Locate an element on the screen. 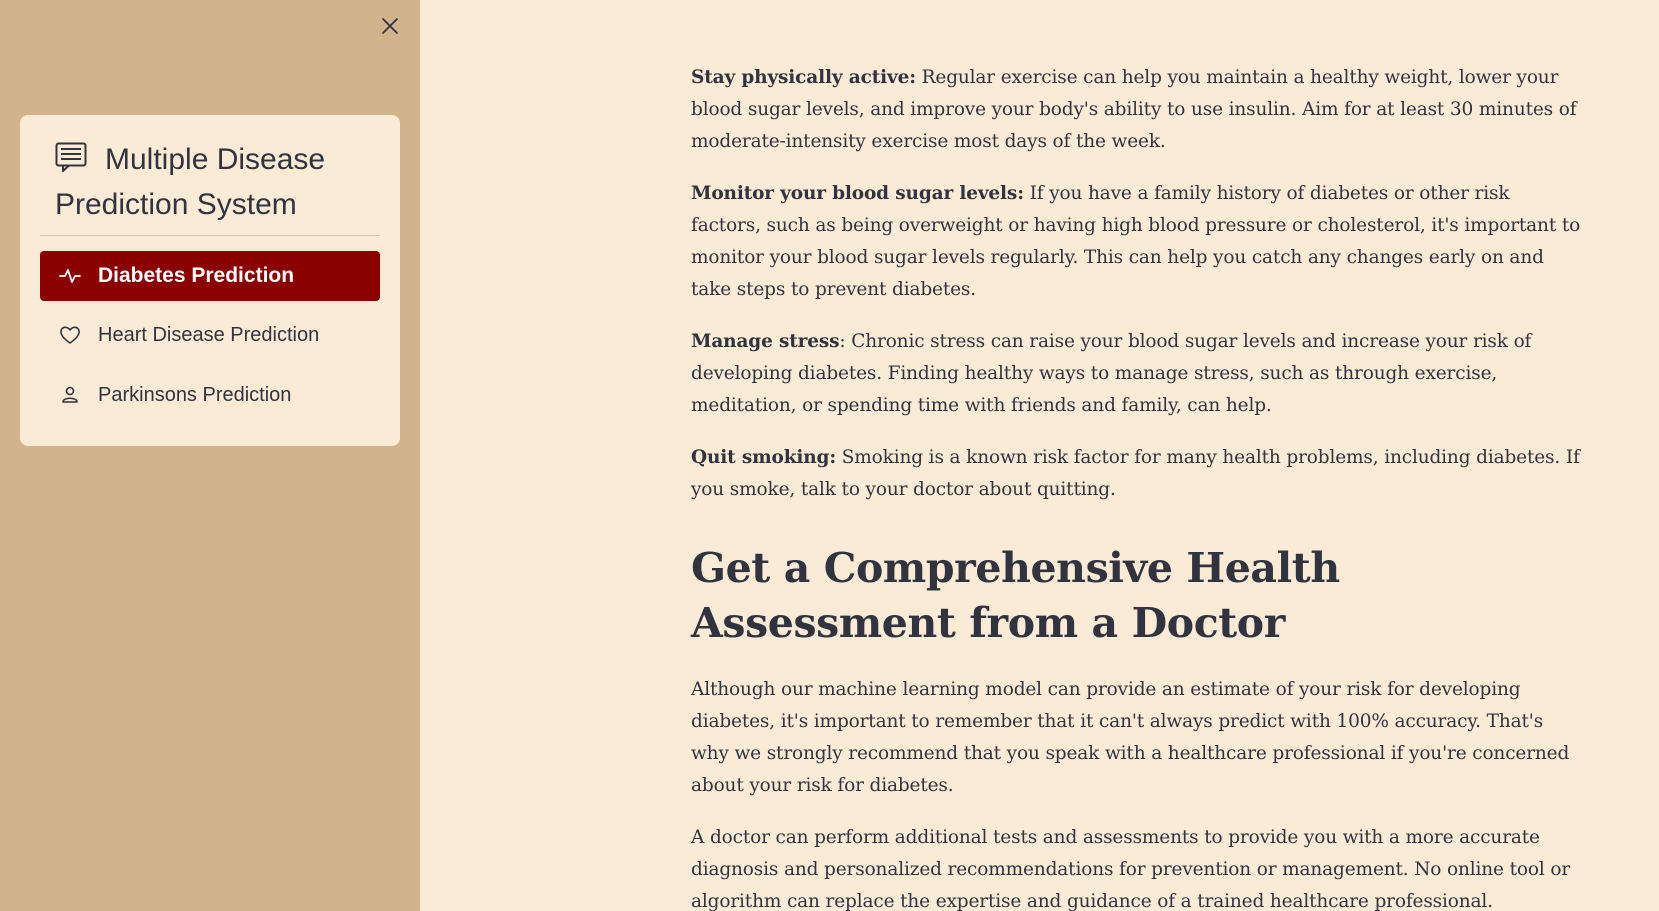 This screenshot has height=911, width=1659. tip-title: Monitor your blood sugar levels: is located at coordinates (857, 193).